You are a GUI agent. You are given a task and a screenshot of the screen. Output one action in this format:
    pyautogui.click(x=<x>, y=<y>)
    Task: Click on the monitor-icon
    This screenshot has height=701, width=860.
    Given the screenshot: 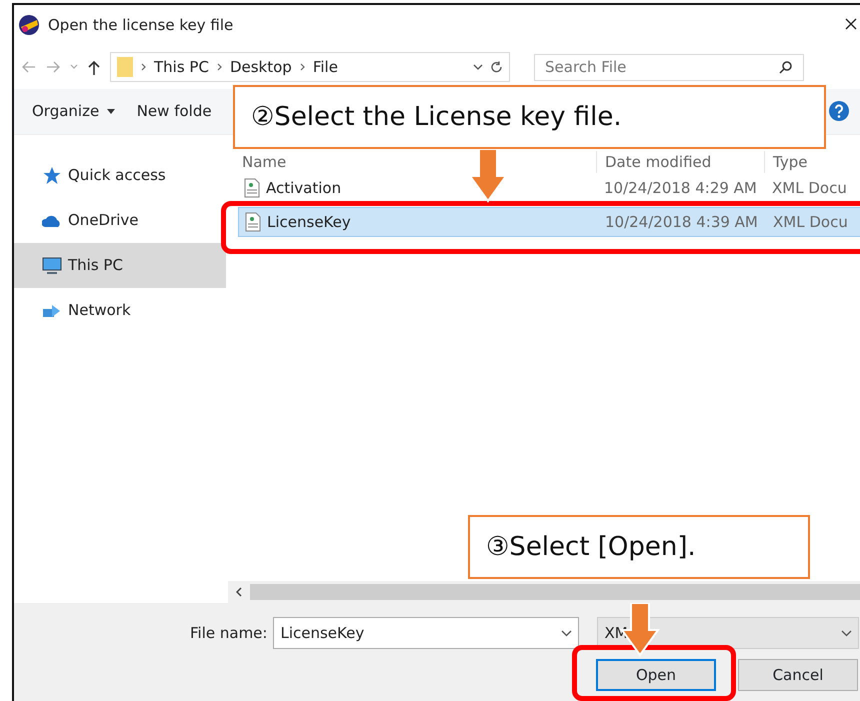 What is the action you would take?
    pyautogui.click(x=52, y=266)
    